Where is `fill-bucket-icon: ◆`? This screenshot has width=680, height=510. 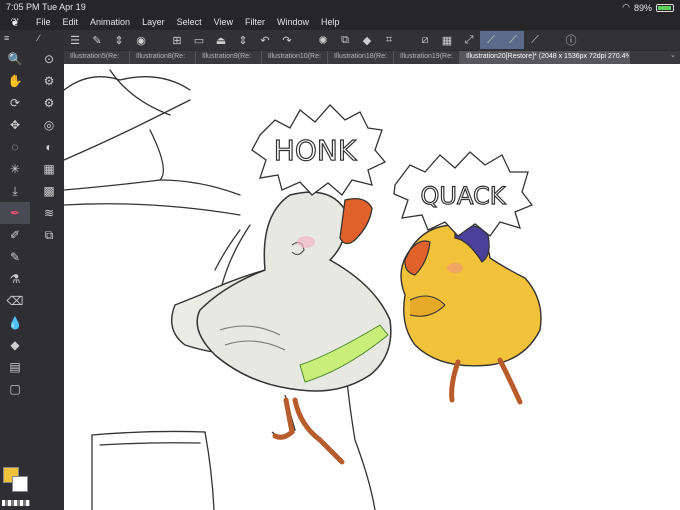
fill-bucket-icon: ◆ is located at coordinates (15, 345).